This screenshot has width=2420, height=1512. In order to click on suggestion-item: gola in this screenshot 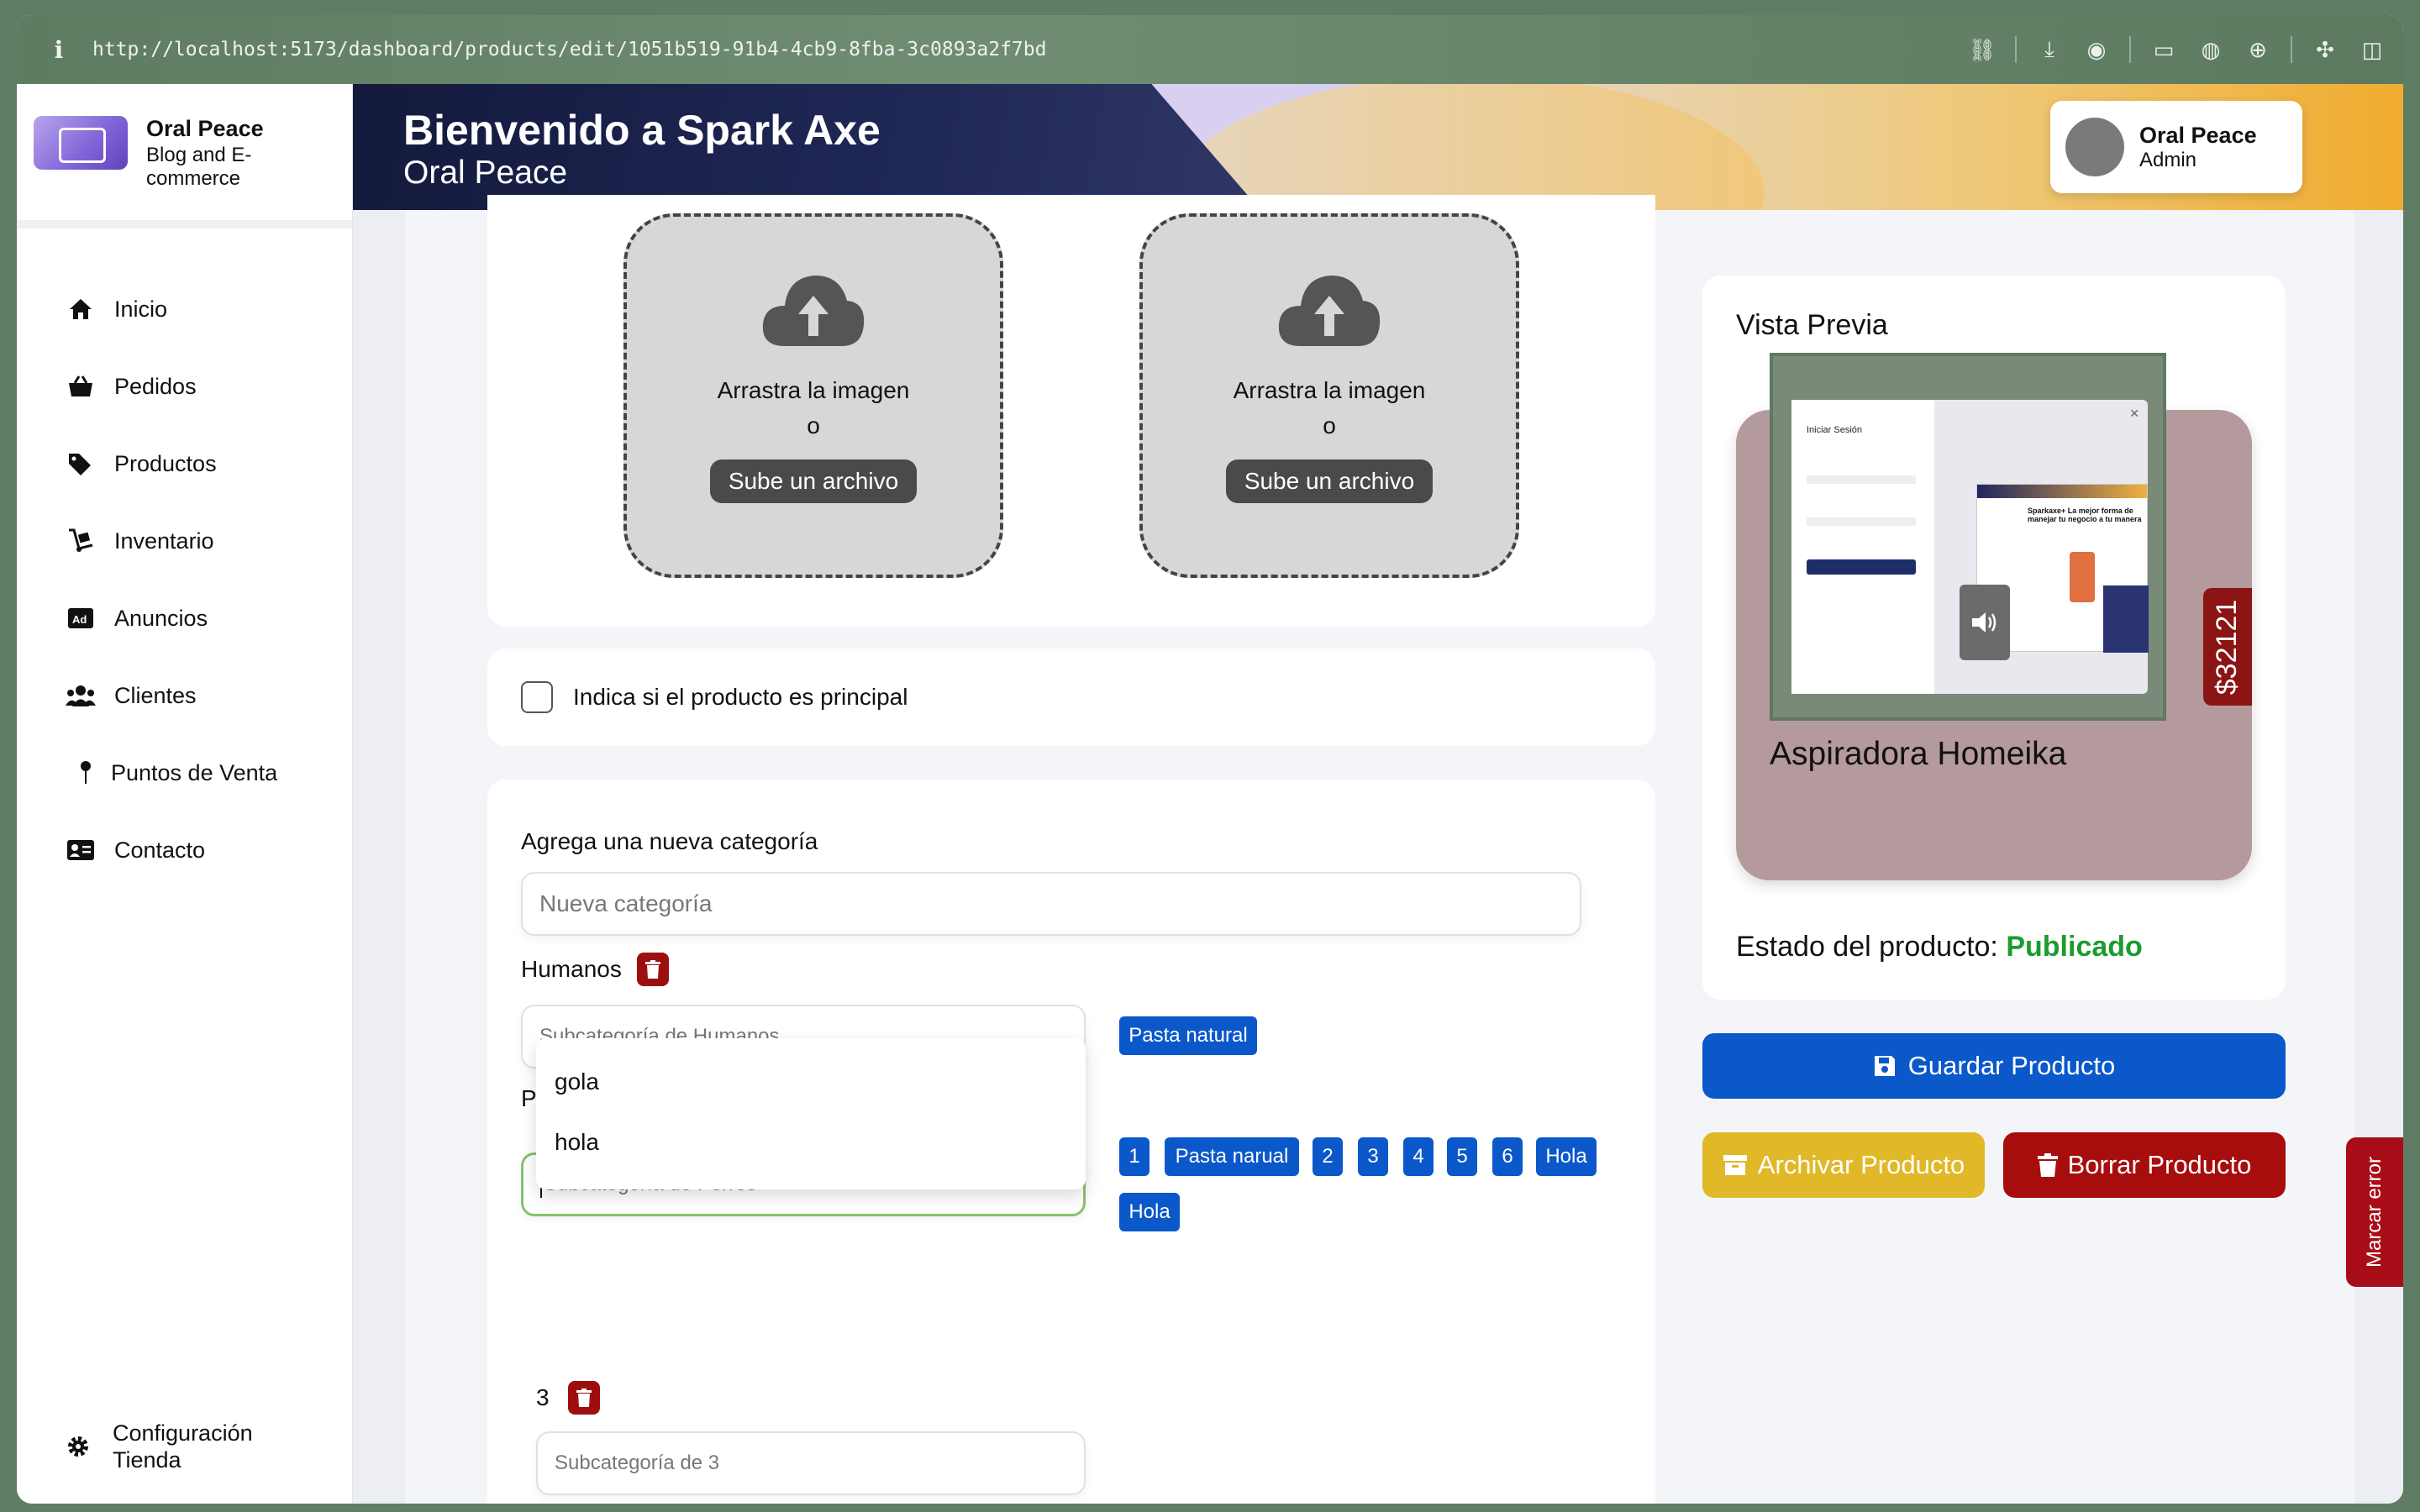, I will do `click(811, 1082)`.